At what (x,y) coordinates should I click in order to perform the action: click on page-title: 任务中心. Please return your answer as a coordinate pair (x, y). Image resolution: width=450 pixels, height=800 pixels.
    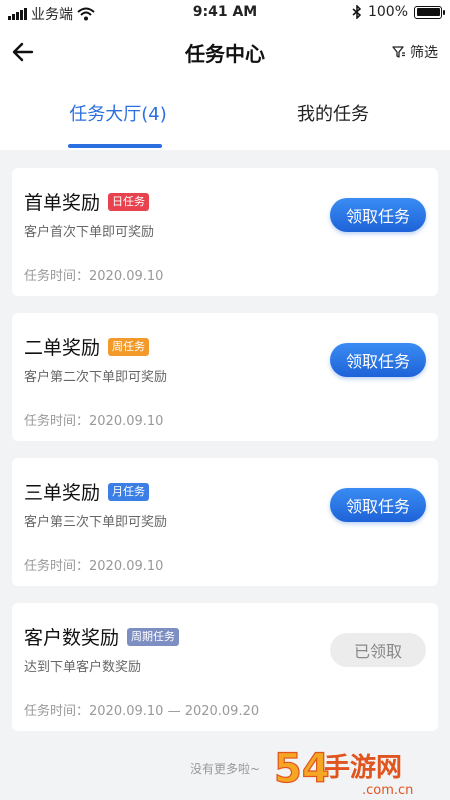
    Looking at the image, I should click on (225, 54).